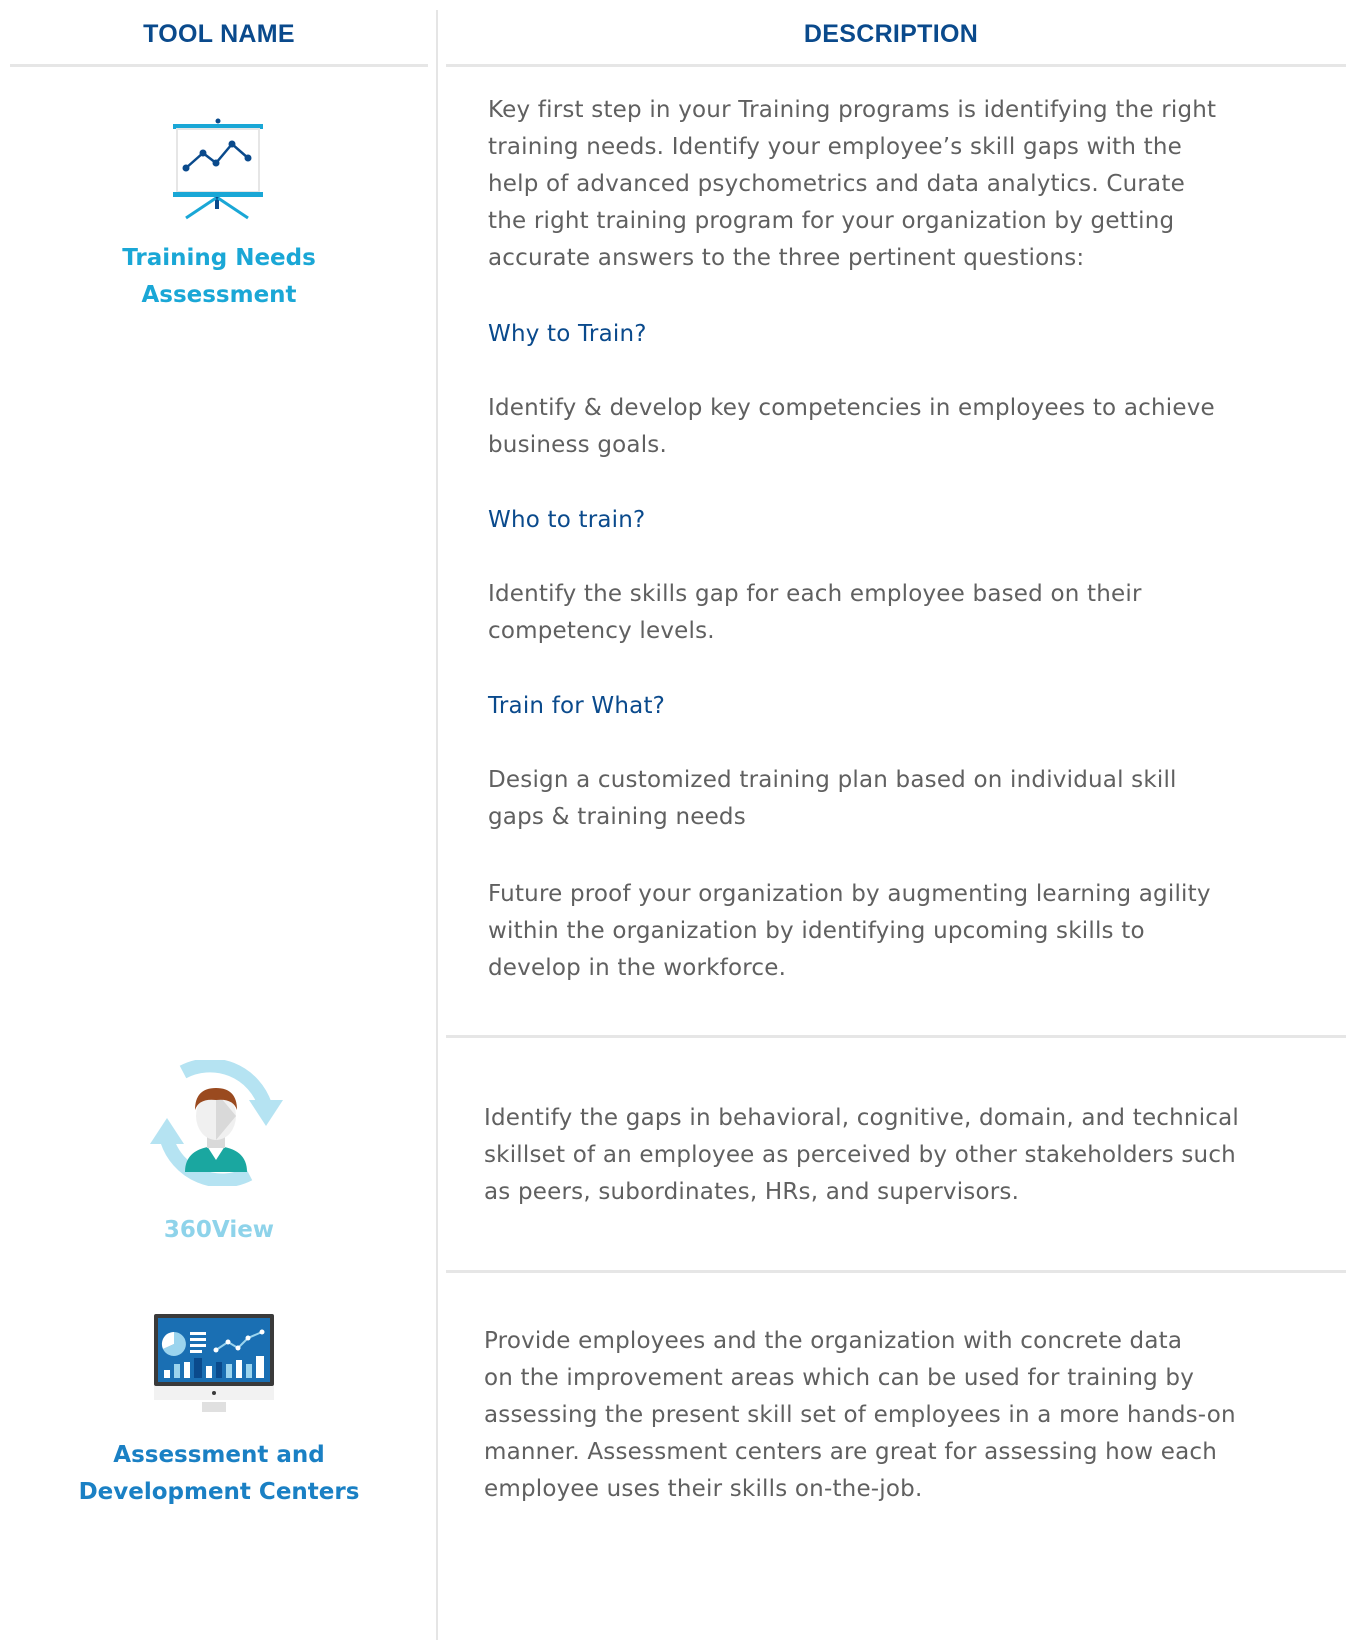 The width and height of the screenshot is (1346, 1640). What do you see at coordinates (214, 1363) in the screenshot?
I see `monitor-dashboard-icon` at bounding box center [214, 1363].